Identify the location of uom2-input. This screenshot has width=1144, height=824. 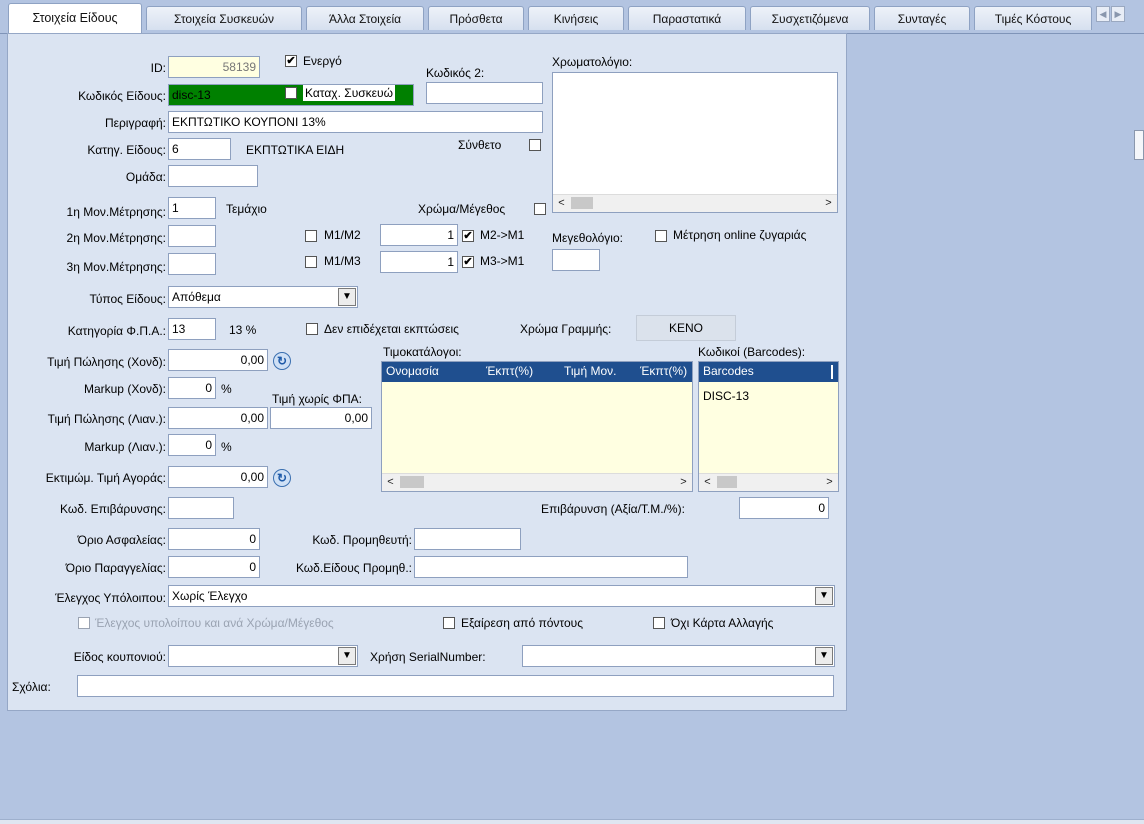
(192, 236).